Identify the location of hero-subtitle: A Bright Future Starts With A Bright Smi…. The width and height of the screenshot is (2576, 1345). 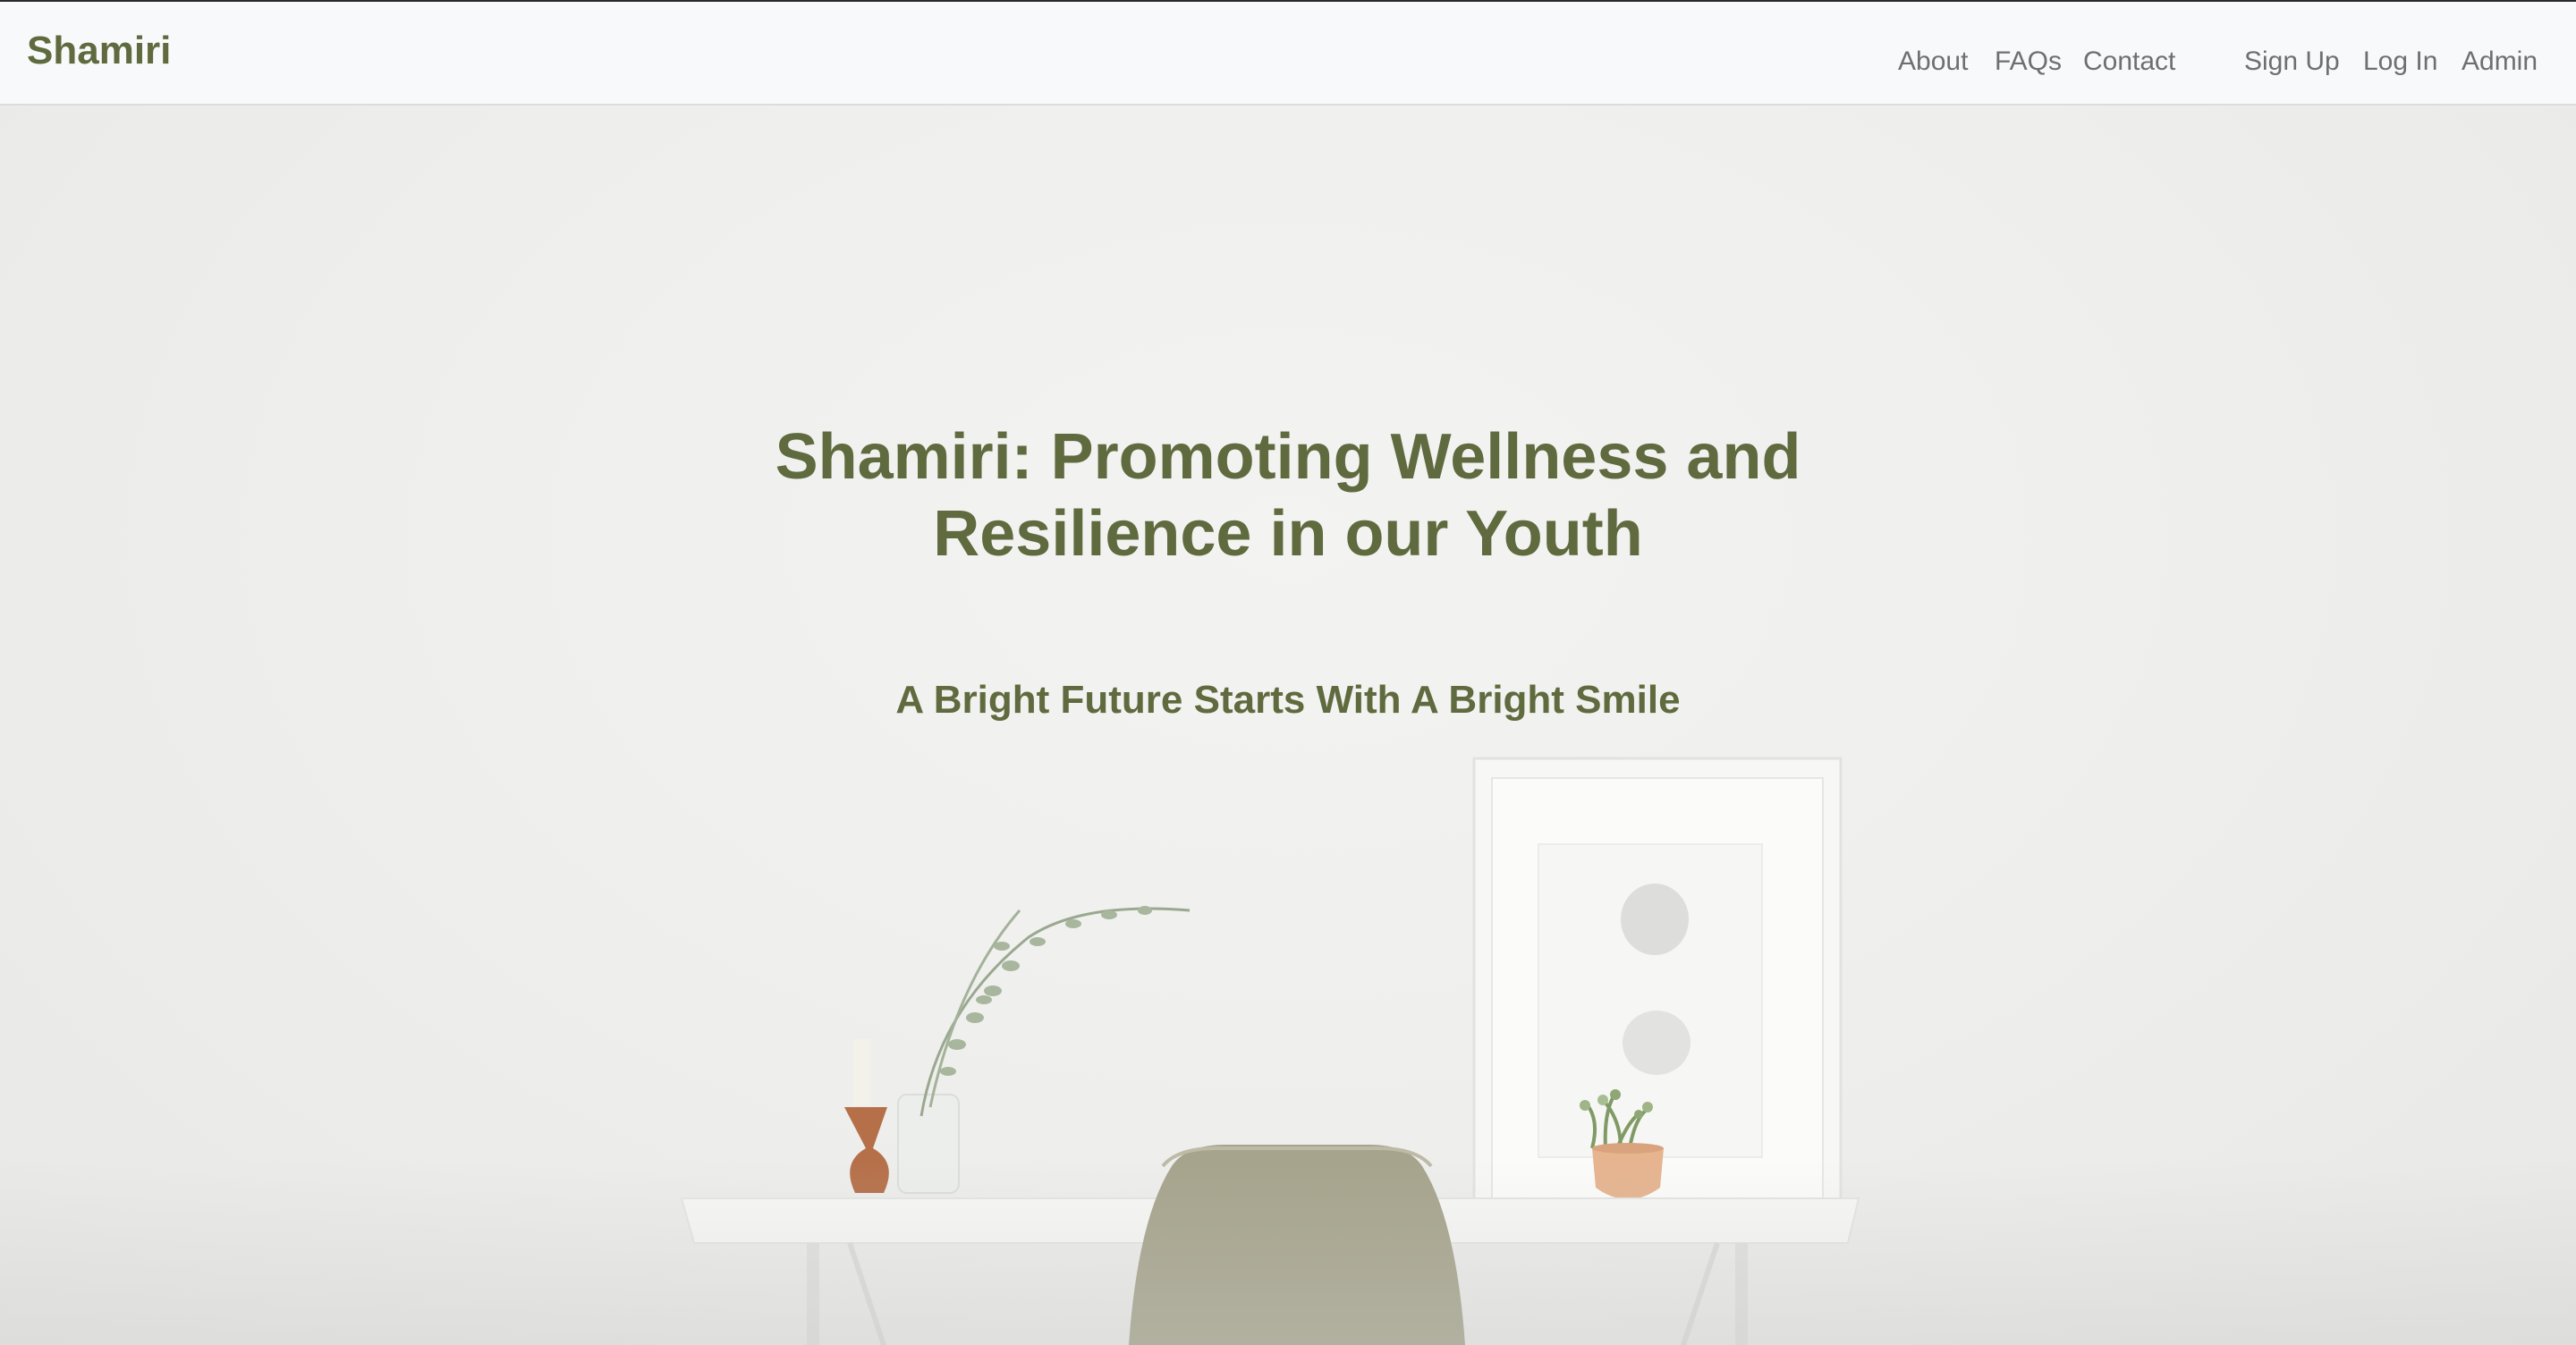
(1288, 700).